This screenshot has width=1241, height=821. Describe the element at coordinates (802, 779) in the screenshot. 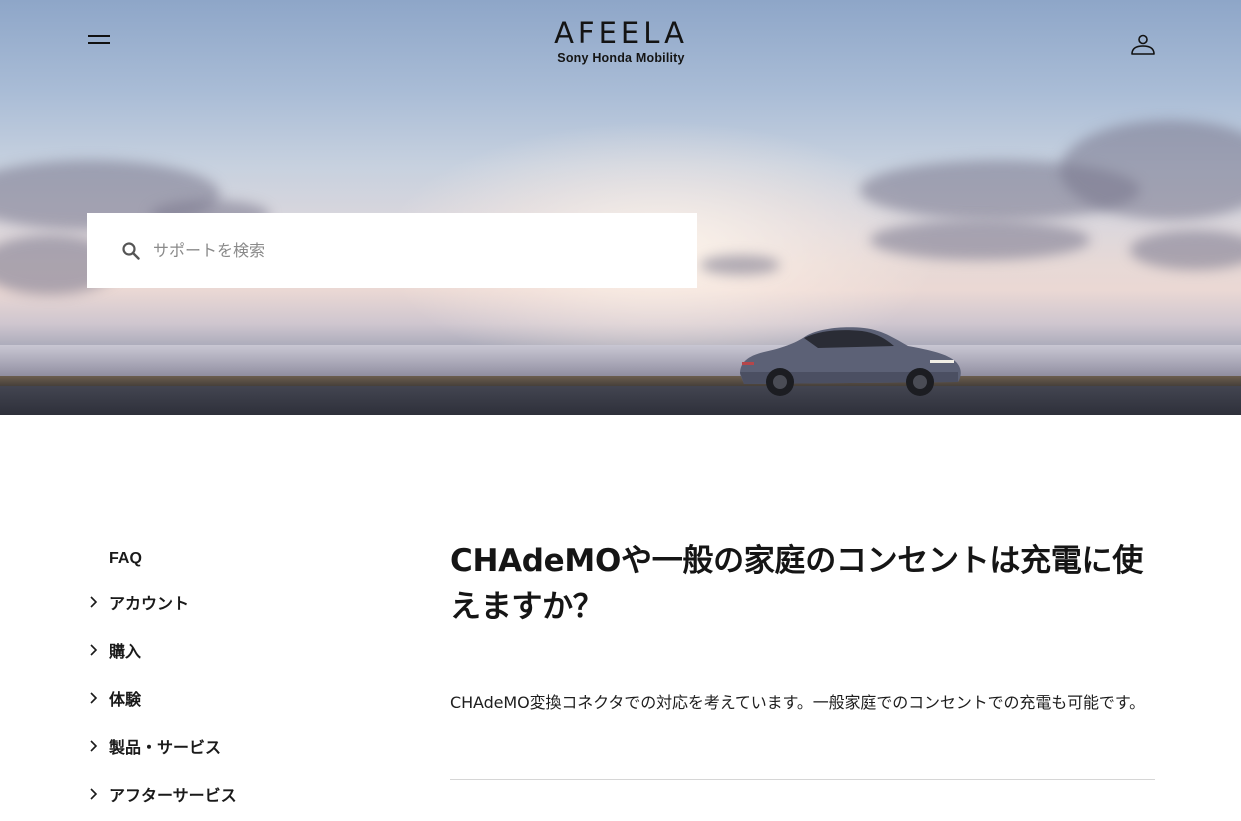

I see `divider` at that location.